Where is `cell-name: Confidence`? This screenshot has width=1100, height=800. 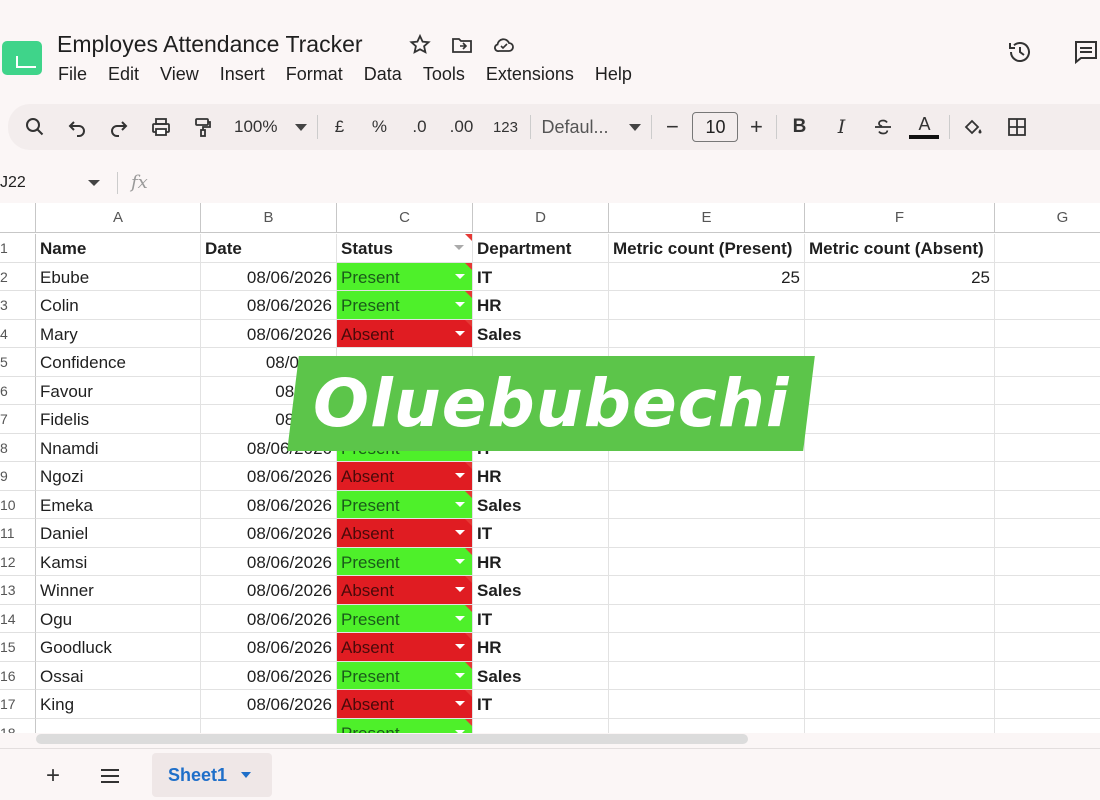
cell-name: Confidence is located at coordinates (118, 362).